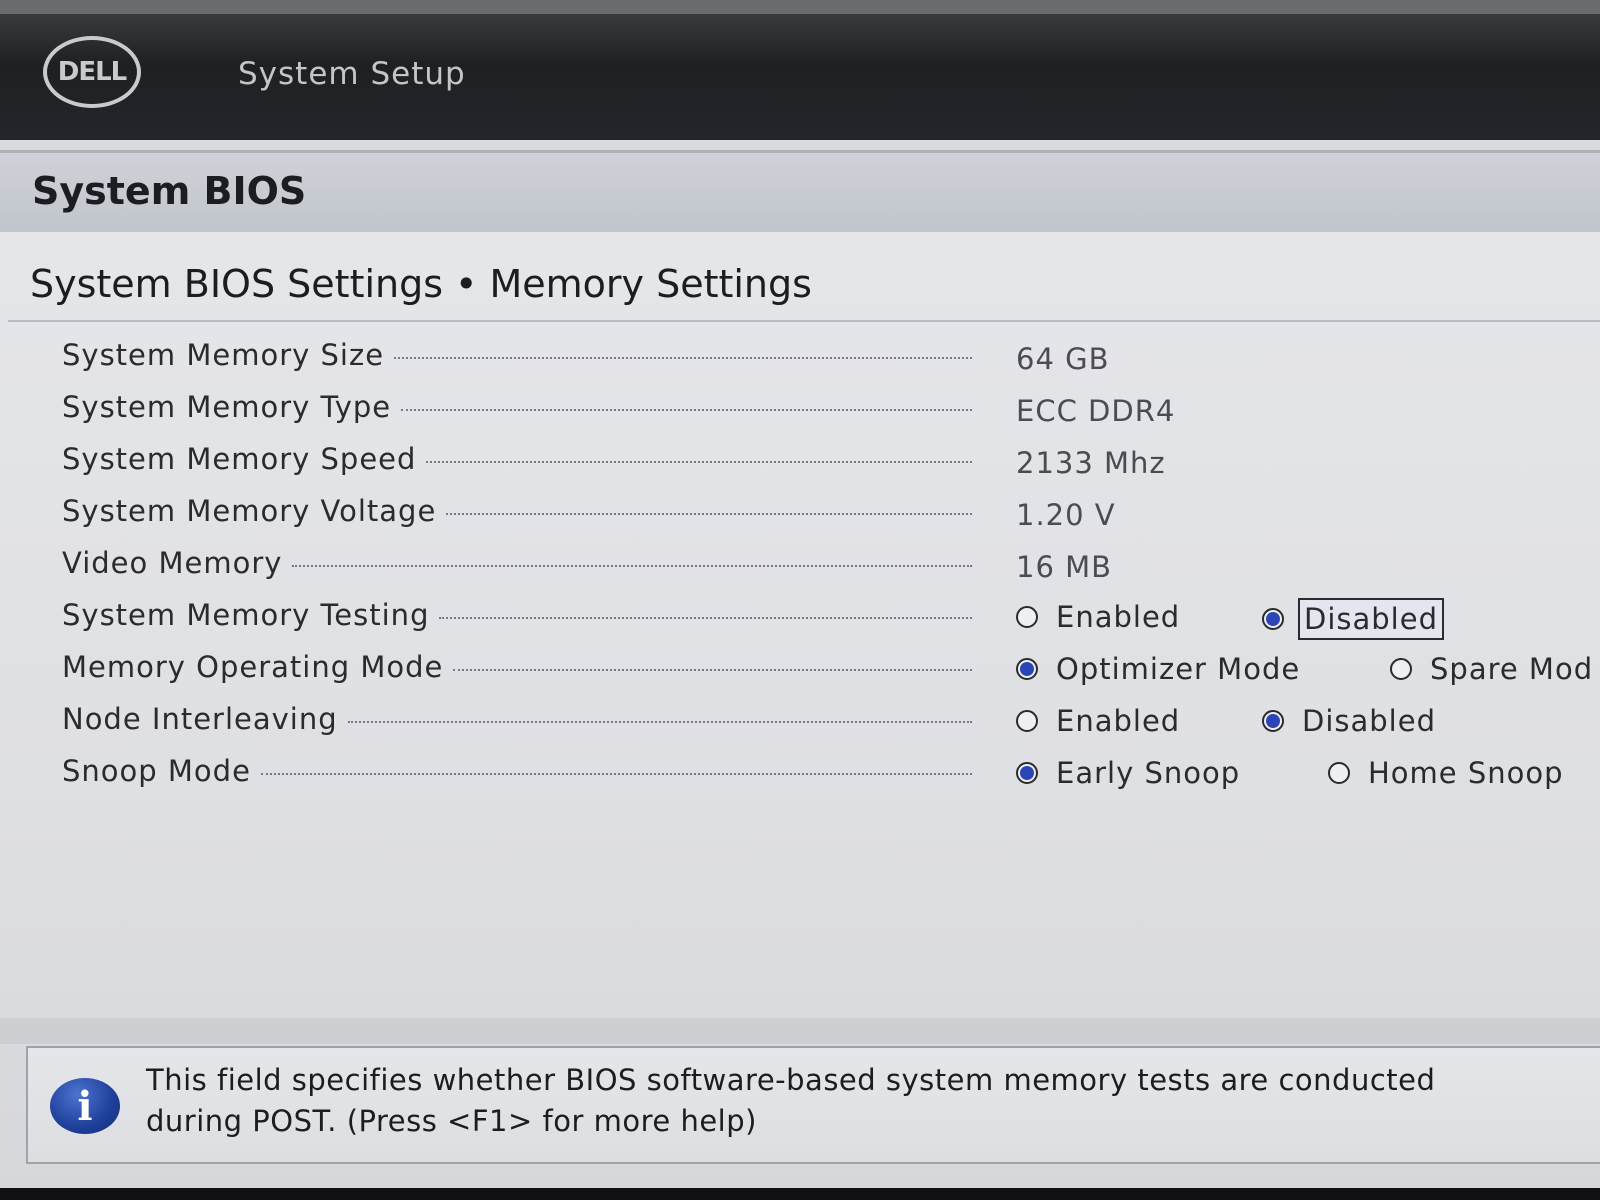 This screenshot has width=1600, height=1200. I want to click on setting-value: ECC DDR4, so click(1096, 411).